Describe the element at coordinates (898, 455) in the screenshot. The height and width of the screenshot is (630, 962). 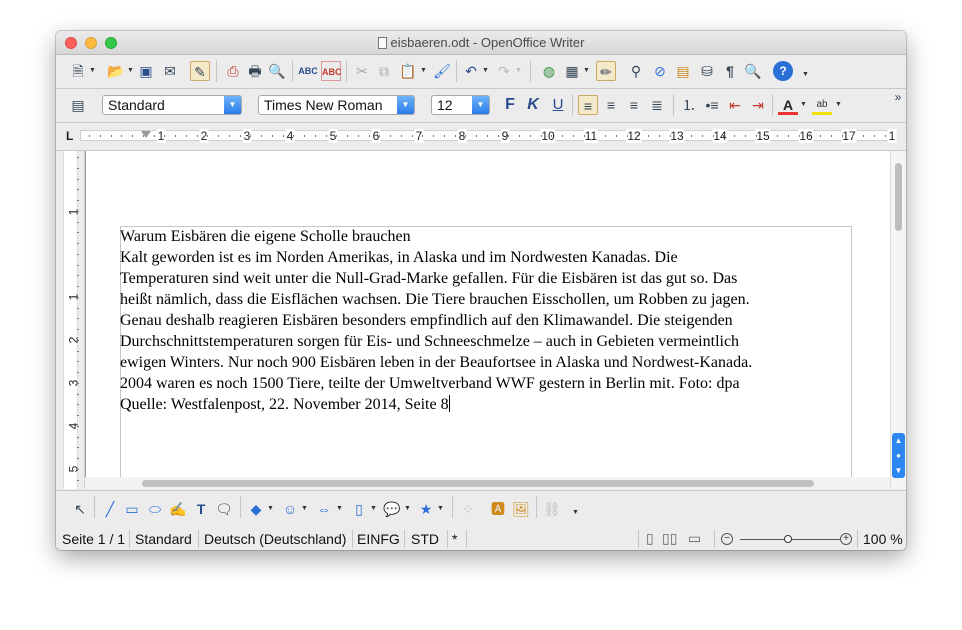
I see `navigation-icon: ●` at that location.